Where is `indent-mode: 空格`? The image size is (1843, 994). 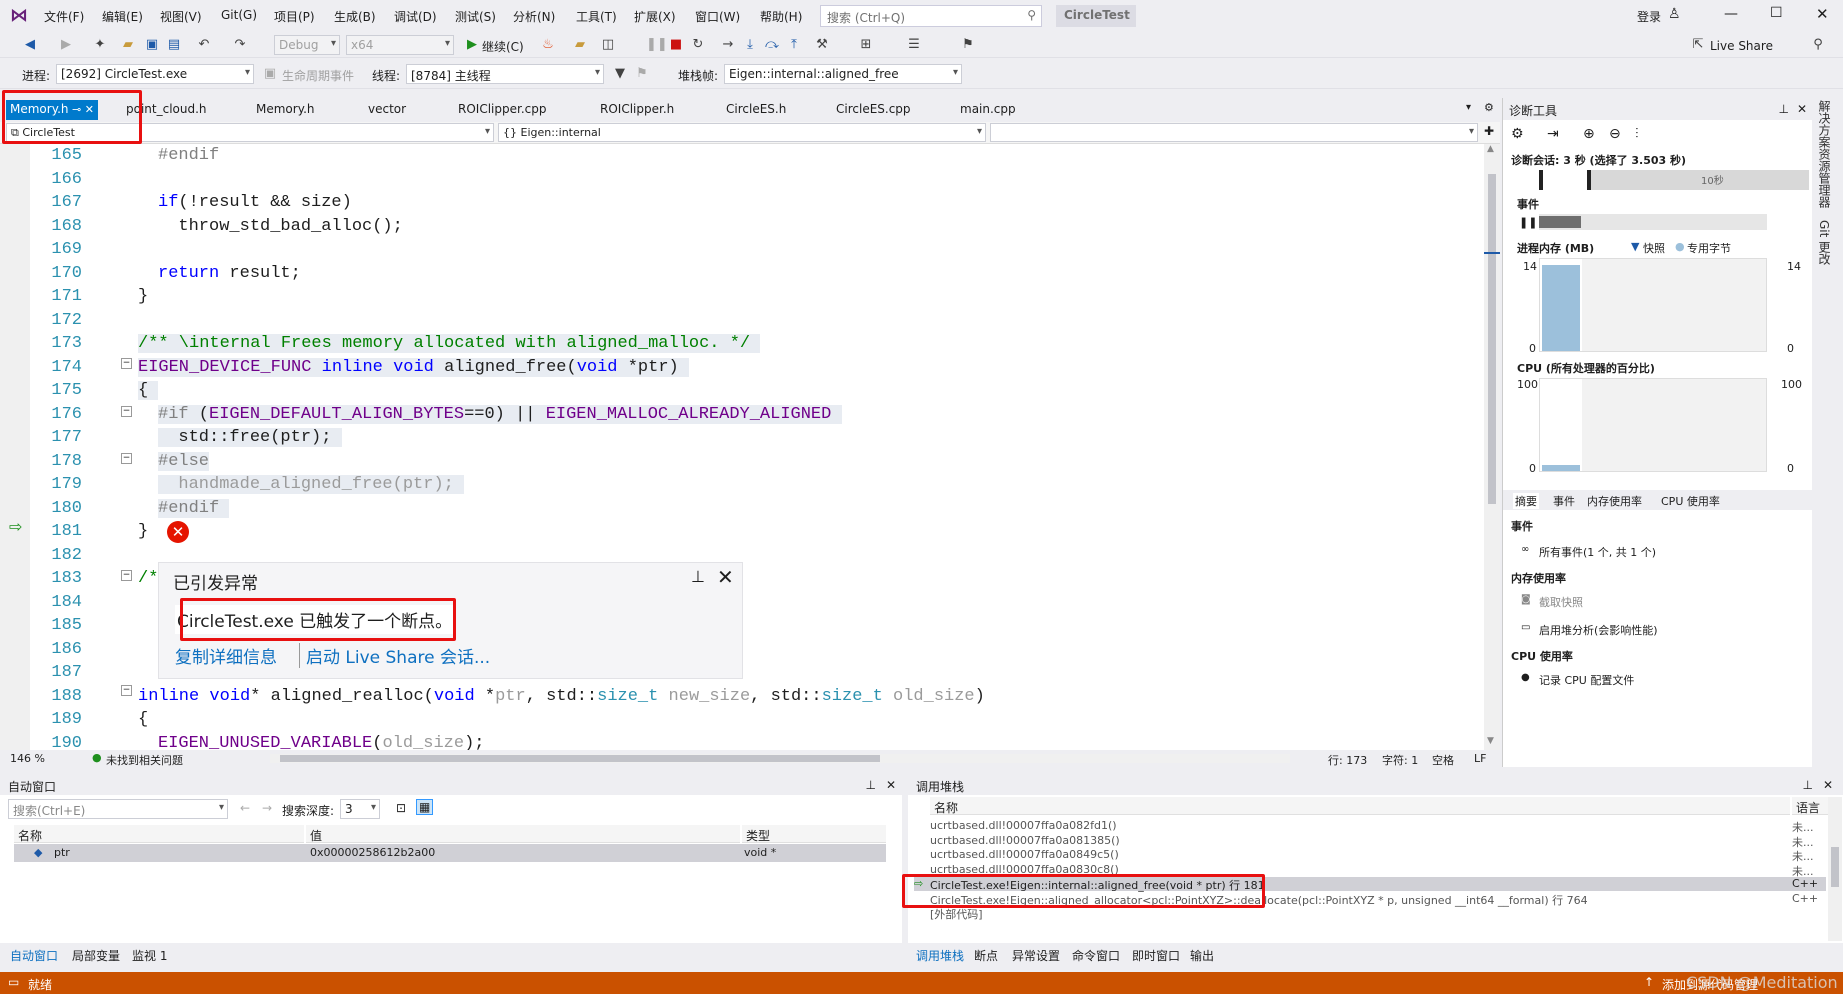 indent-mode: 空格 is located at coordinates (1443, 760).